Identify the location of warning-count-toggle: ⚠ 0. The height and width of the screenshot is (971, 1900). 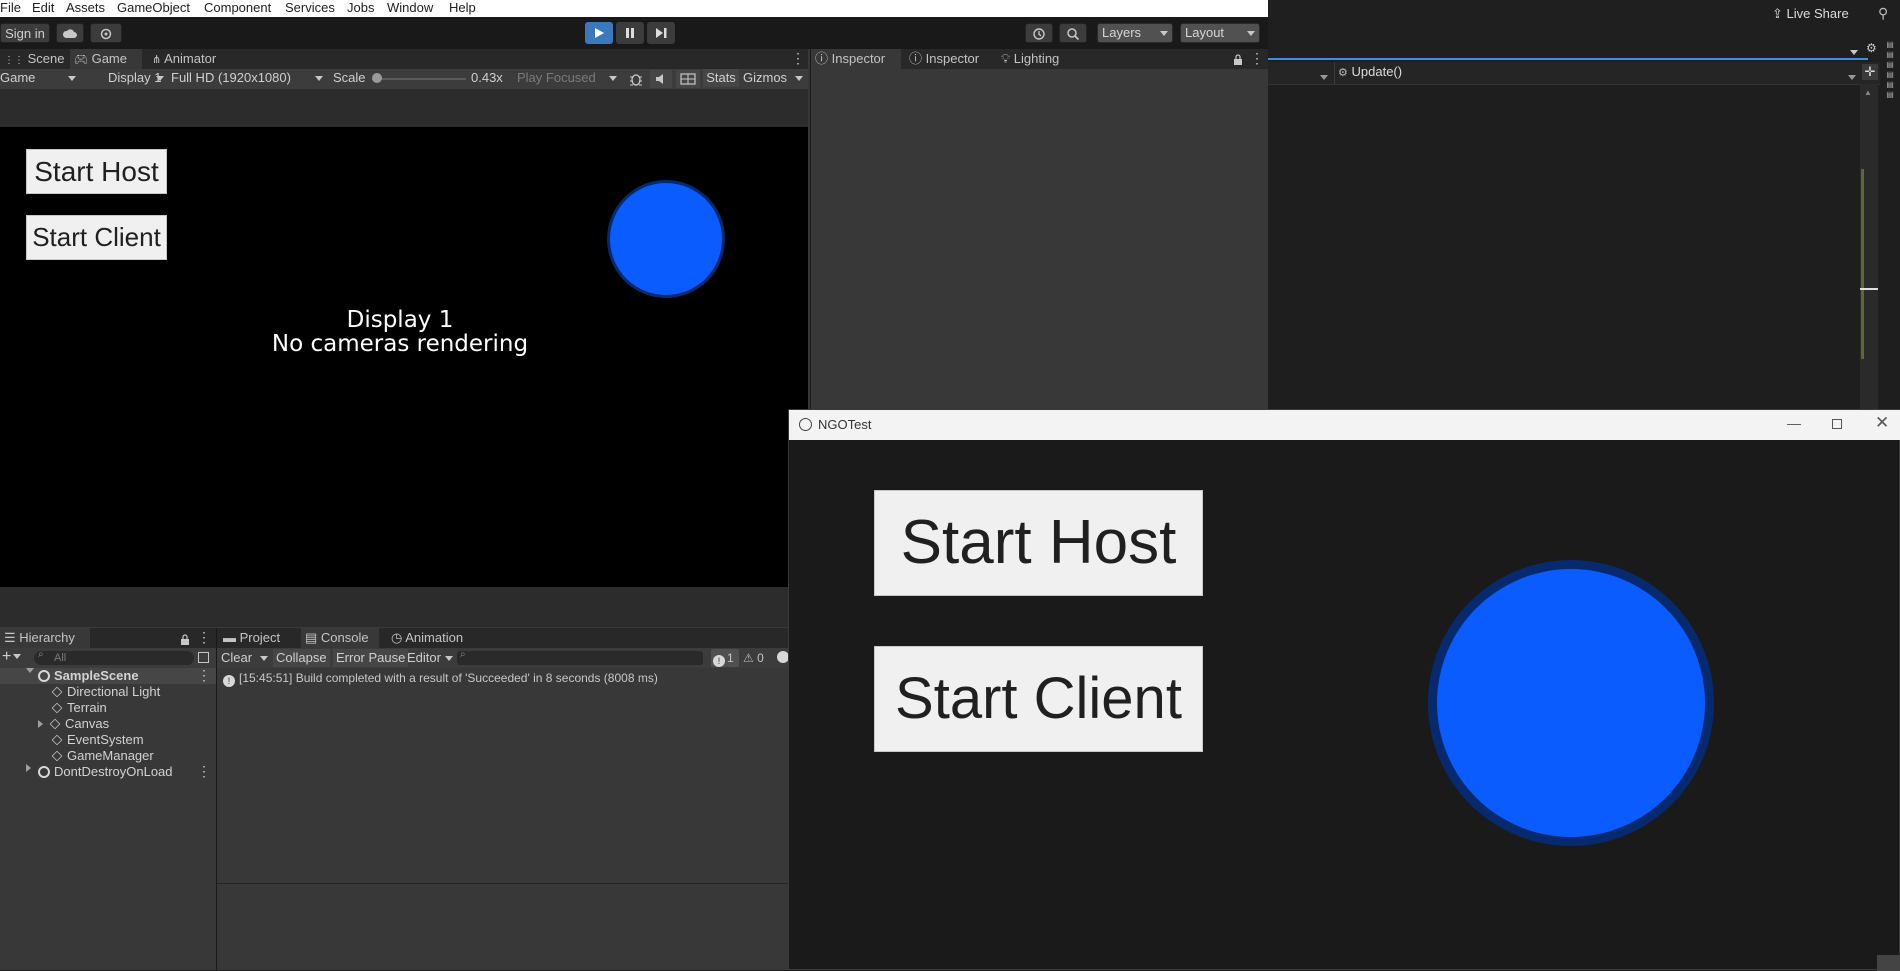
(757, 658).